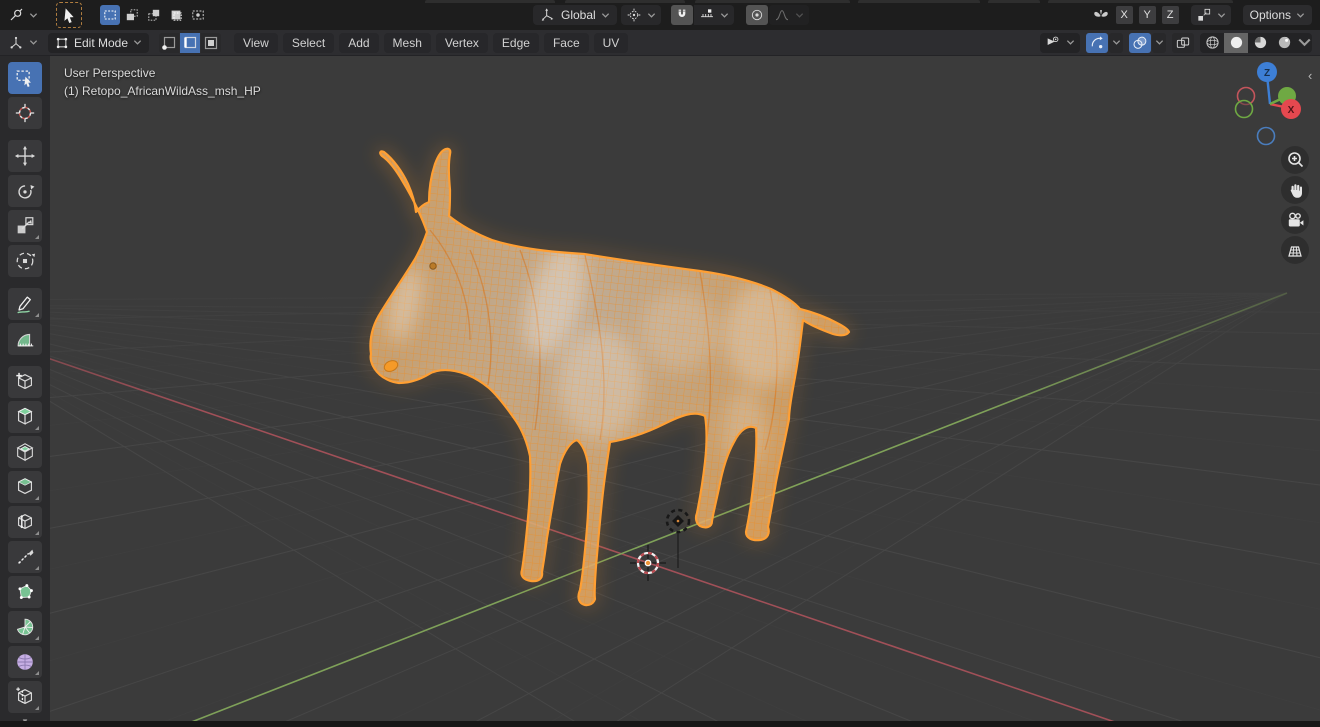 Image resolution: width=1320 pixels, height=727 pixels. I want to click on tool-inset-faces, so click(25, 452).